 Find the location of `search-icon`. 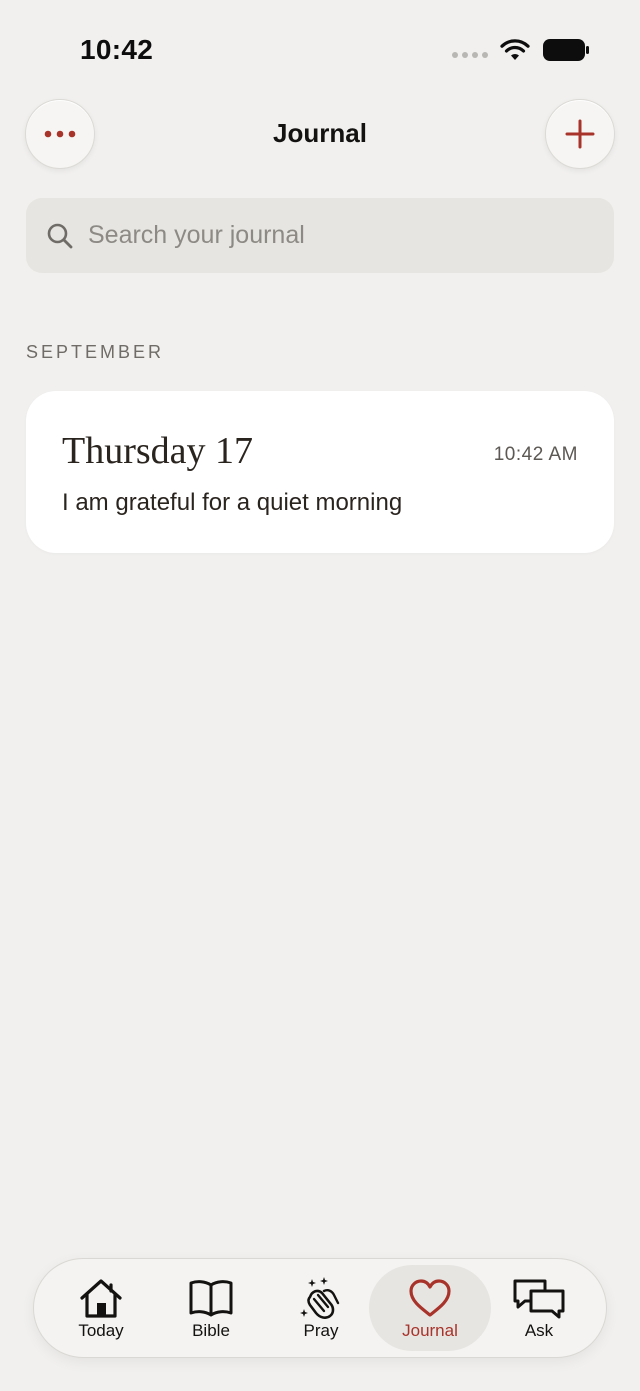

search-icon is located at coordinates (60, 235).